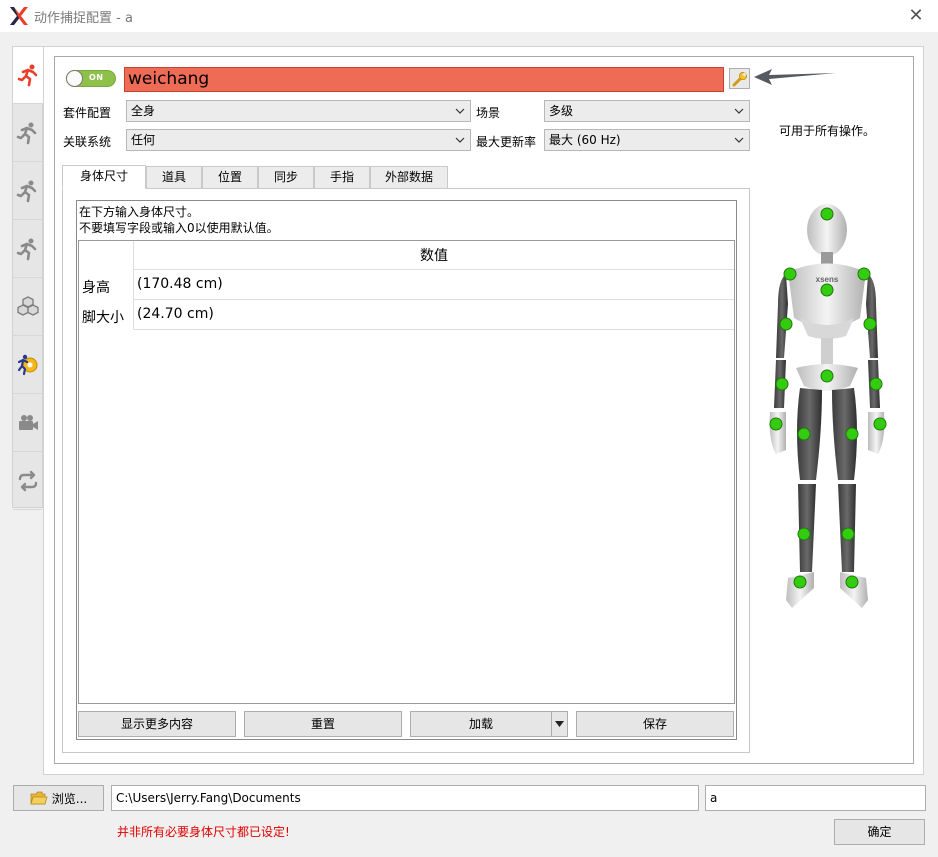 This screenshot has height=857, width=938. I want to click on side-tab-props, so click(27, 307).